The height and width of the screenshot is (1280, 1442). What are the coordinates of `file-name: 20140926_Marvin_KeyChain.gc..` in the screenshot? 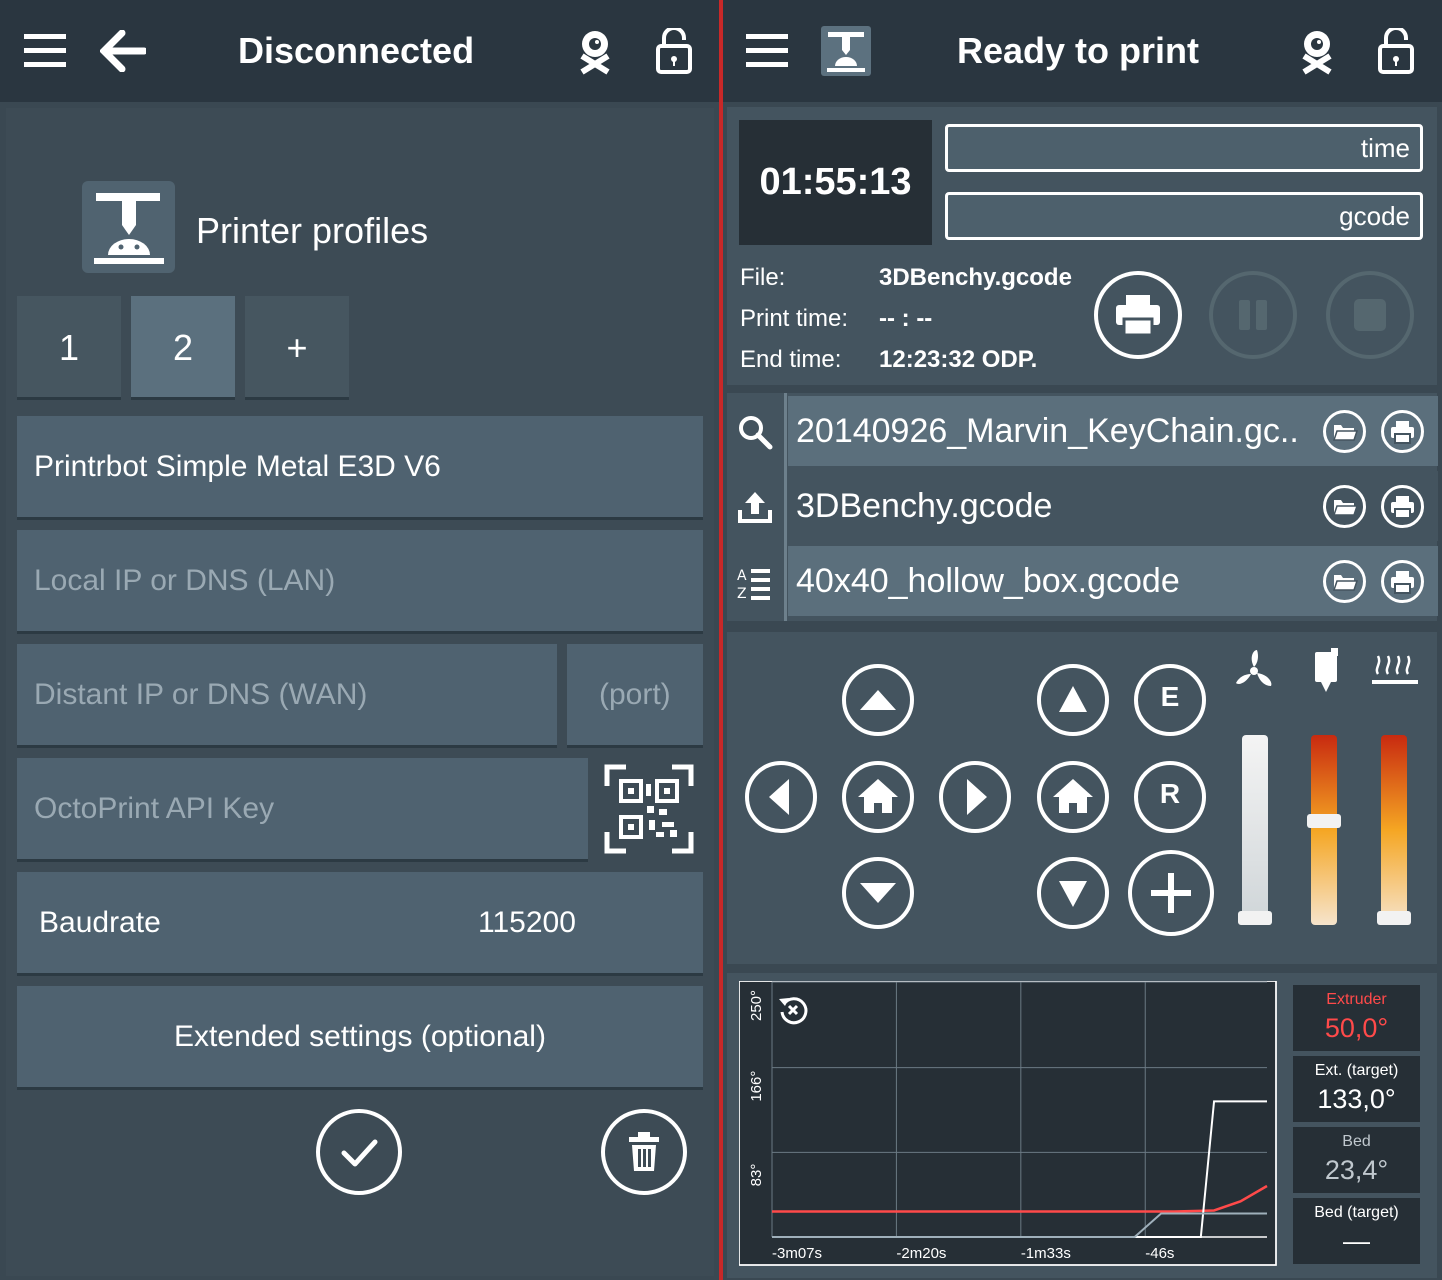 It's located at (1047, 431).